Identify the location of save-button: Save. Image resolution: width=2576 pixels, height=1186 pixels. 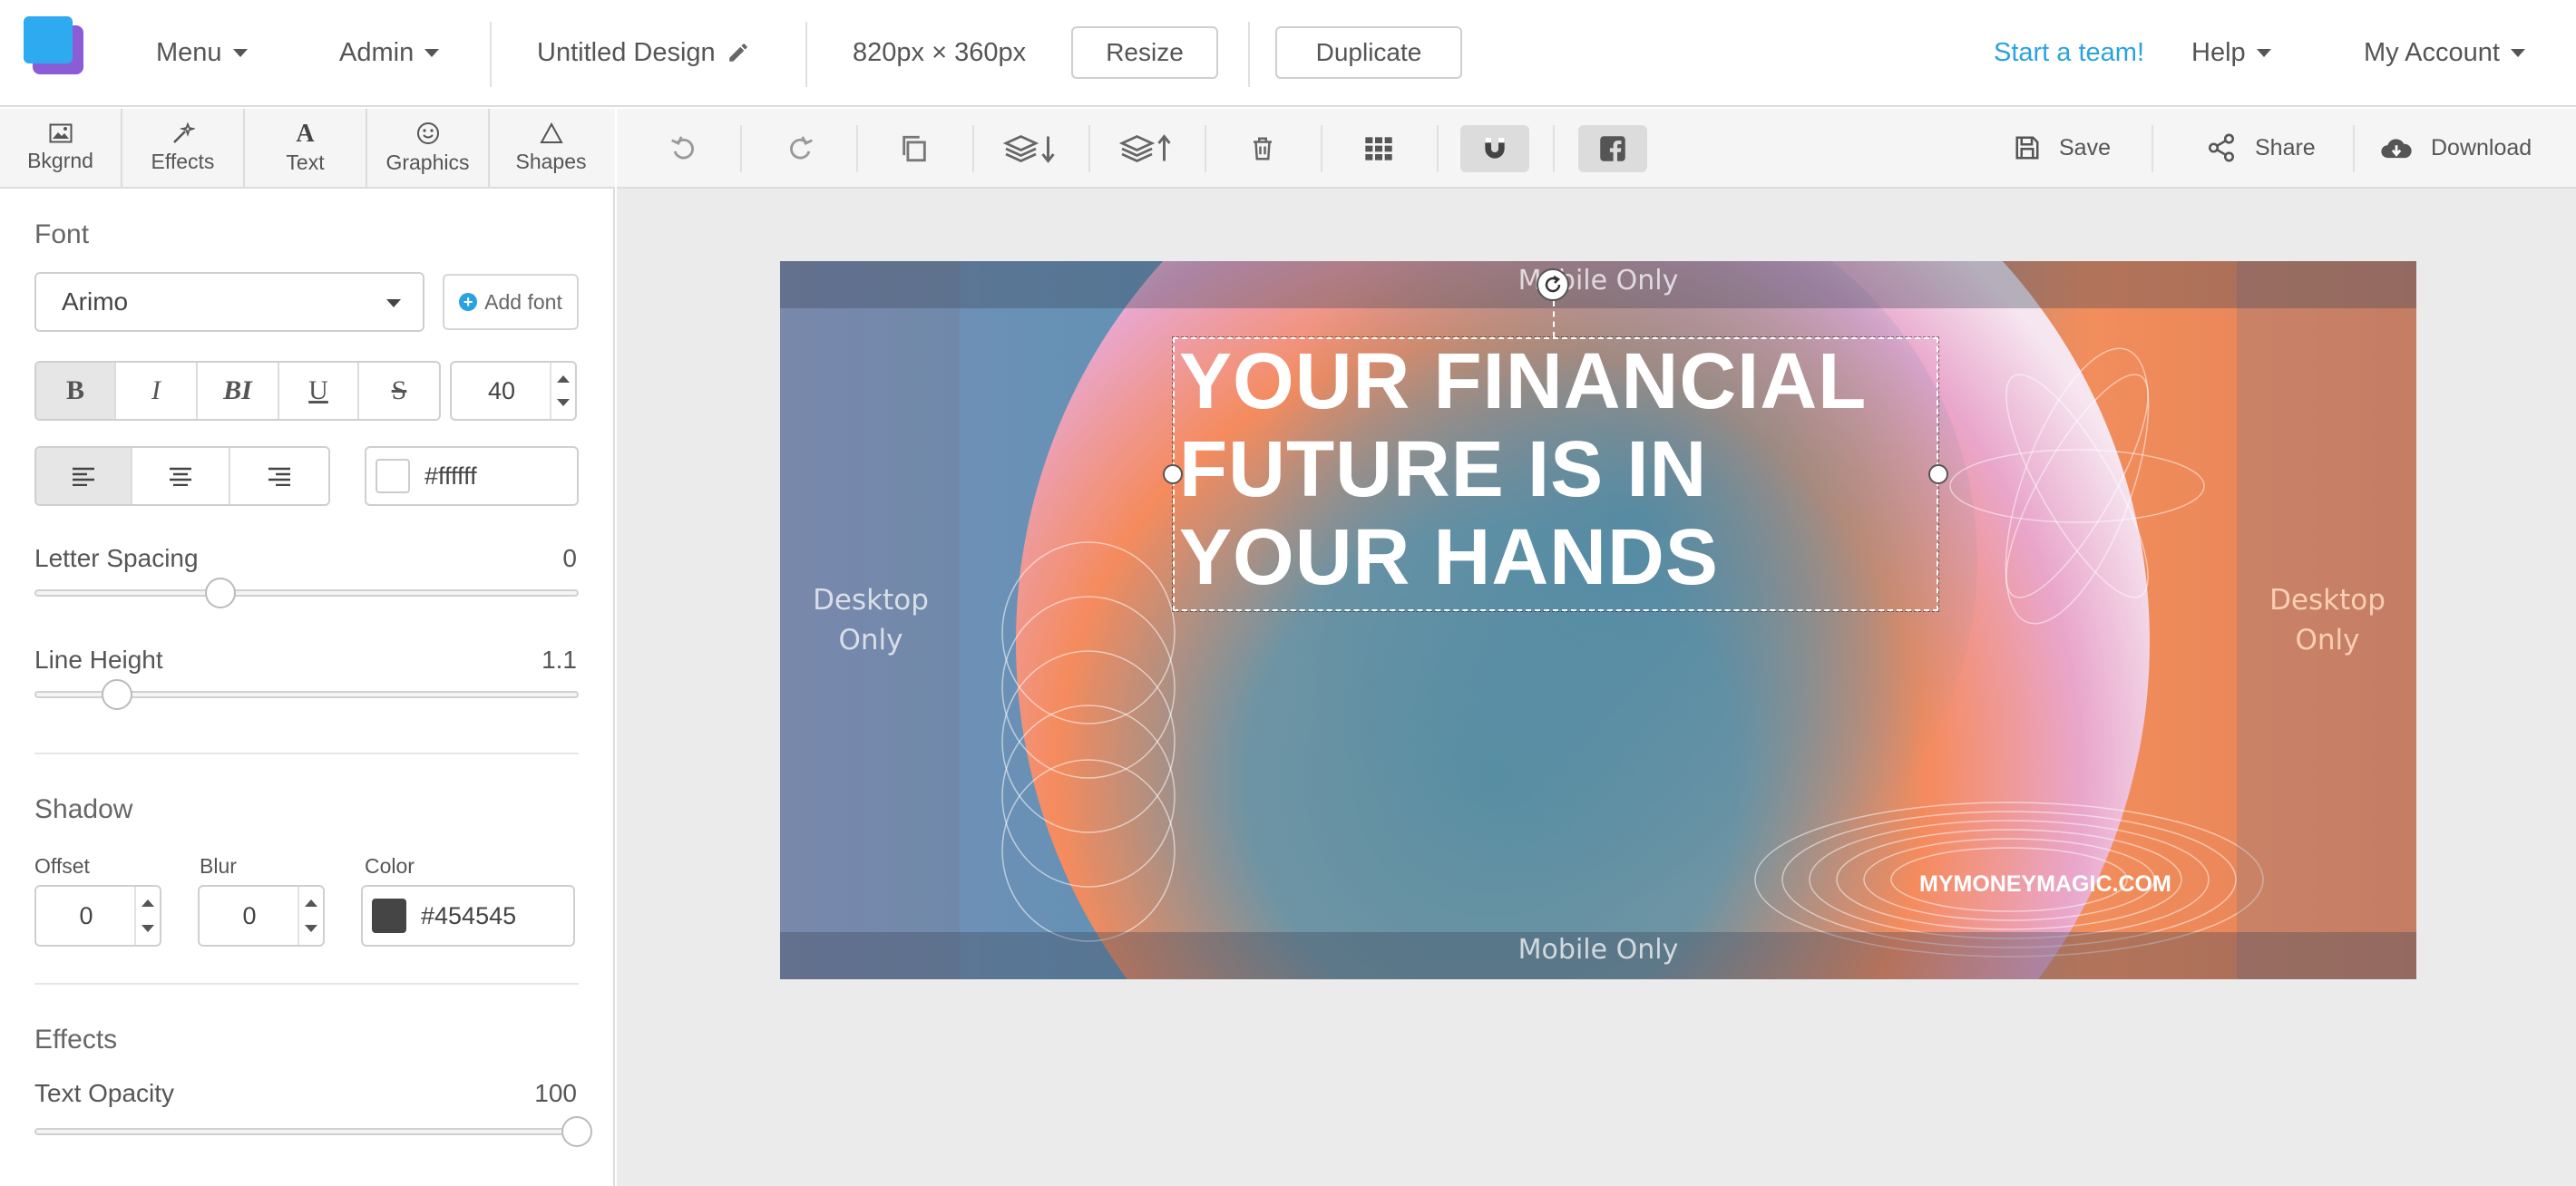
(2062, 148).